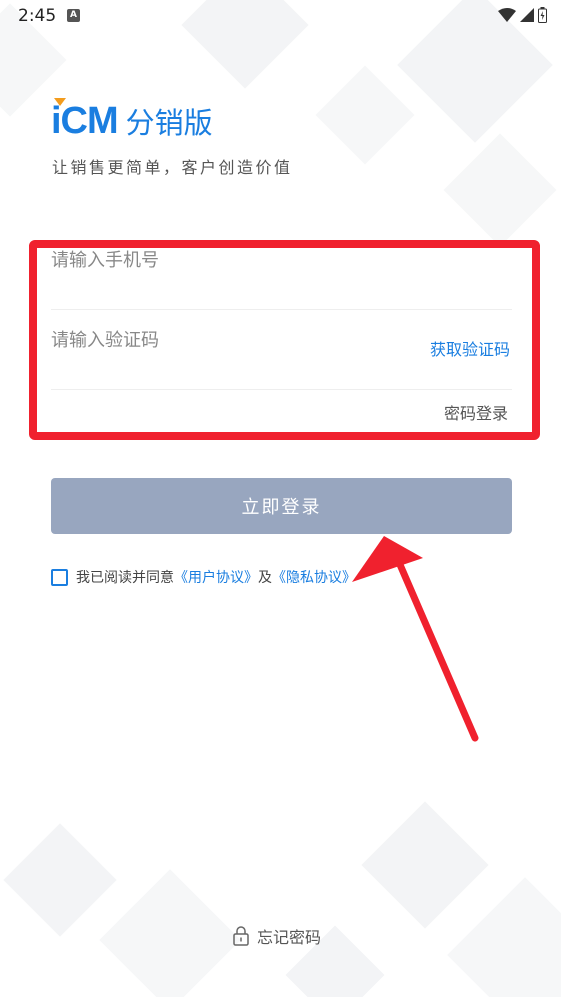  I want to click on lock-icon, so click(241, 936).